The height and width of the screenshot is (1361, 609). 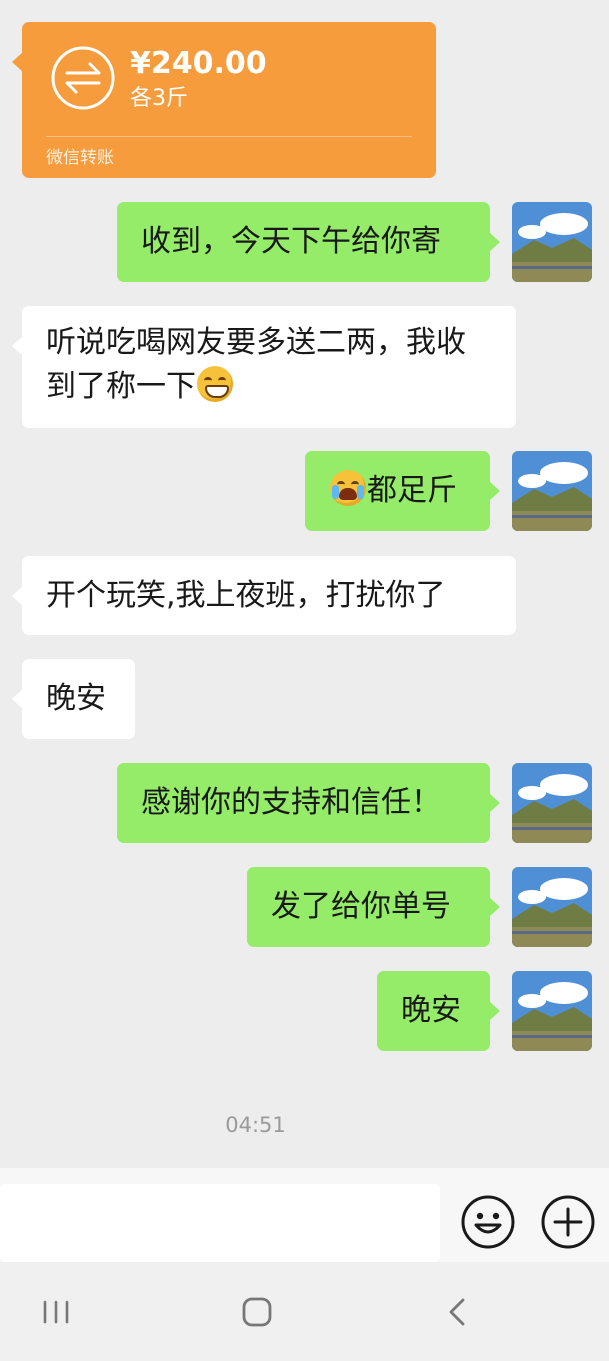 I want to click on recents-icon, so click(x=56, y=1312).